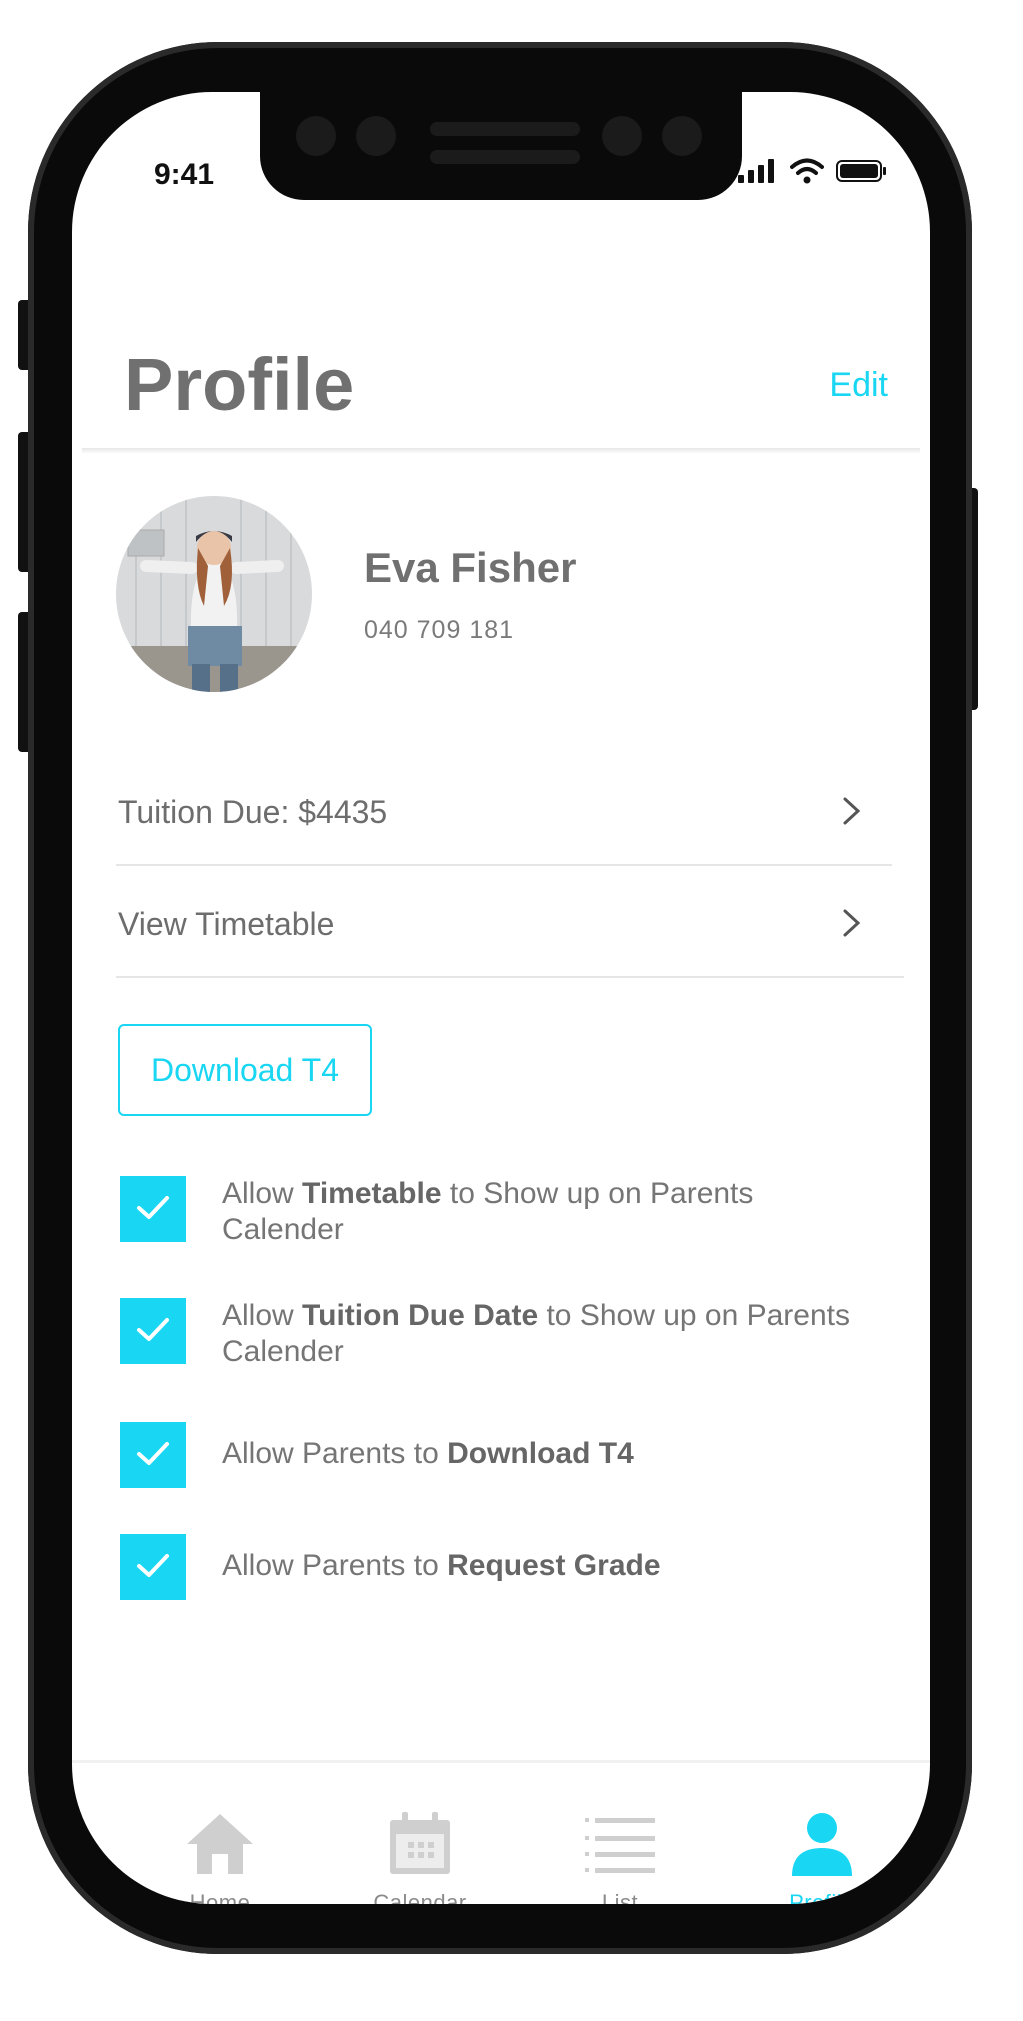  Describe the element at coordinates (501, 451) in the screenshot. I see `header-divider` at that location.